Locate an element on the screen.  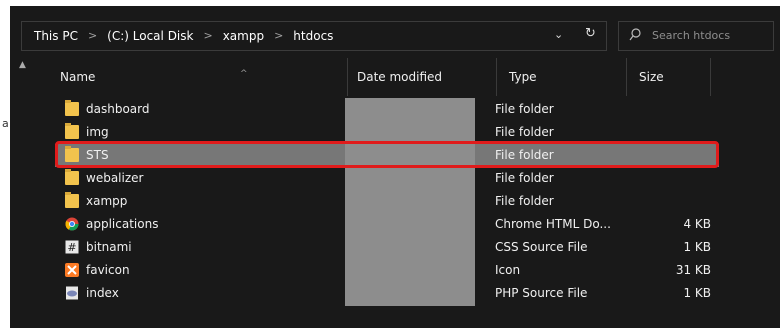
xampp-icon is located at coordinates (72, 270).